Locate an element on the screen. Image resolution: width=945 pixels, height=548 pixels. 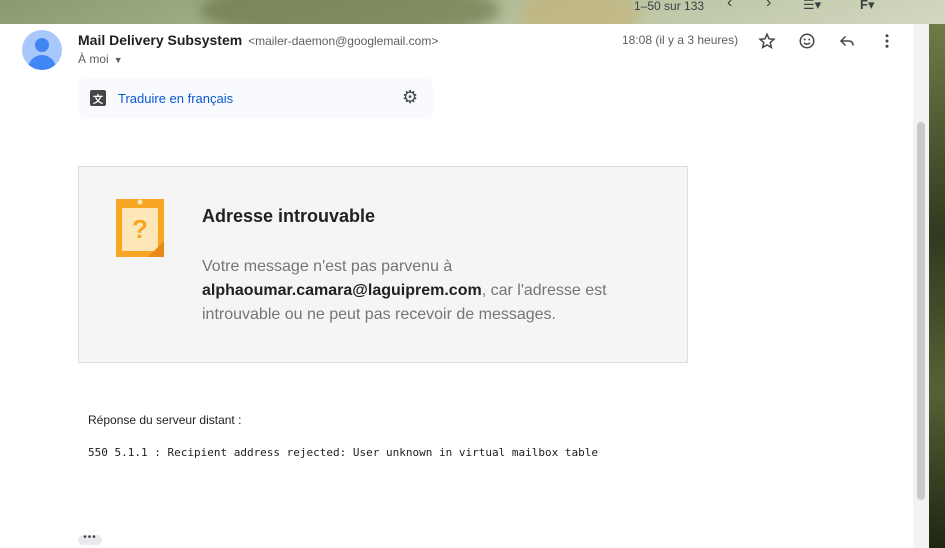
emoji-icon is located at coordinates (807, 41).